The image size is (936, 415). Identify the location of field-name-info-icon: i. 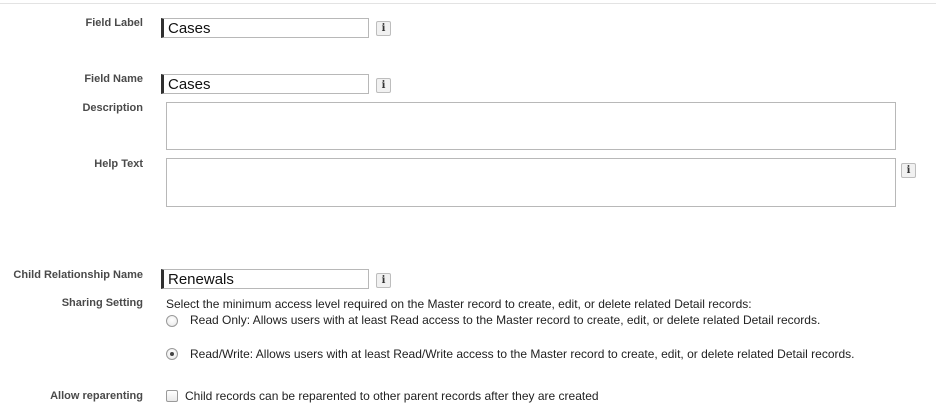
(383, 85).